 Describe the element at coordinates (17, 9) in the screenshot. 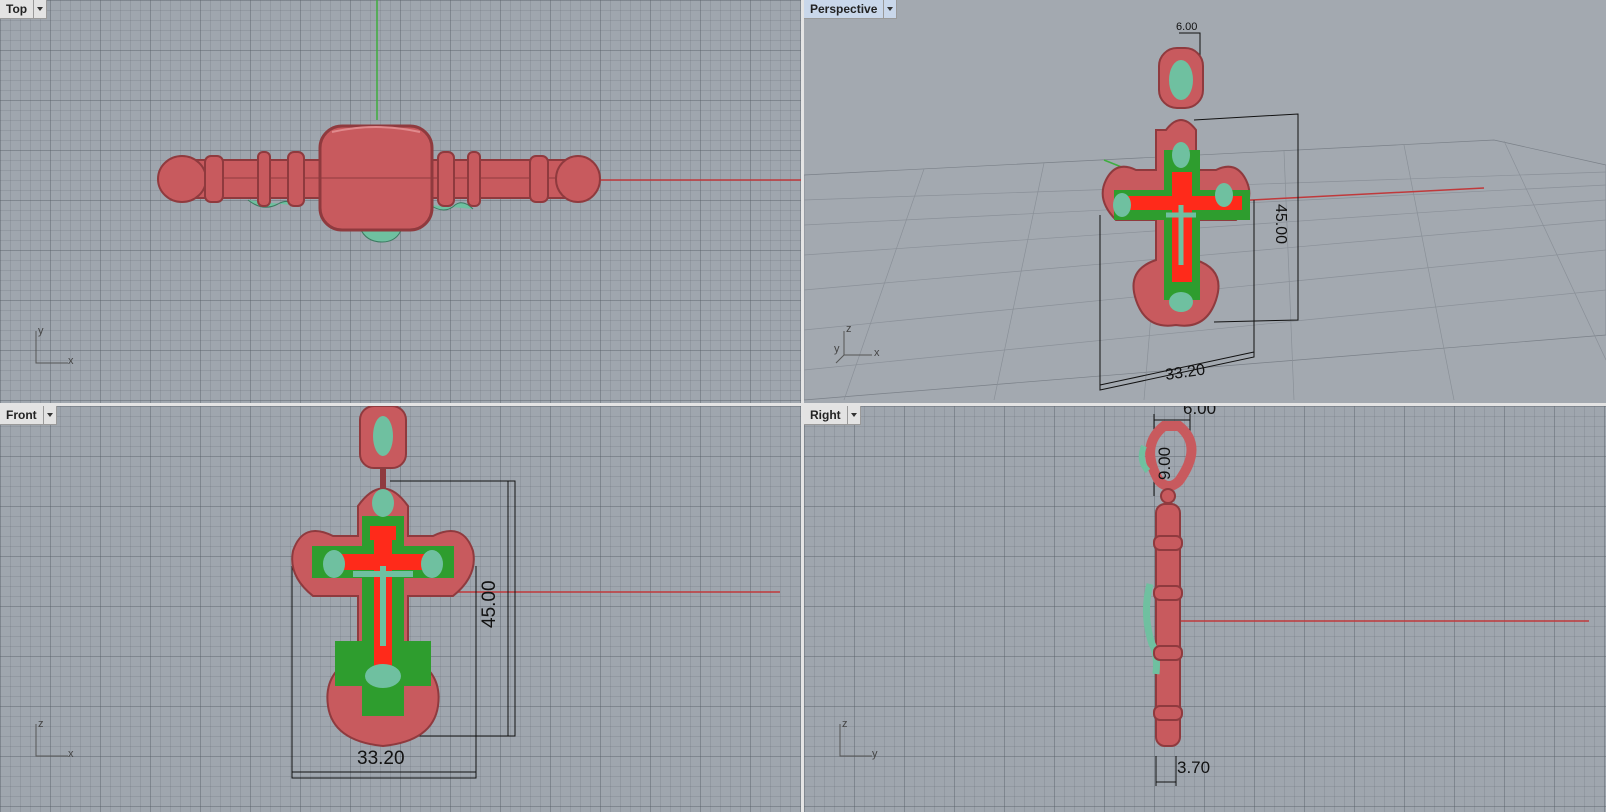

I see `viewport-top-label: Top` at that location.